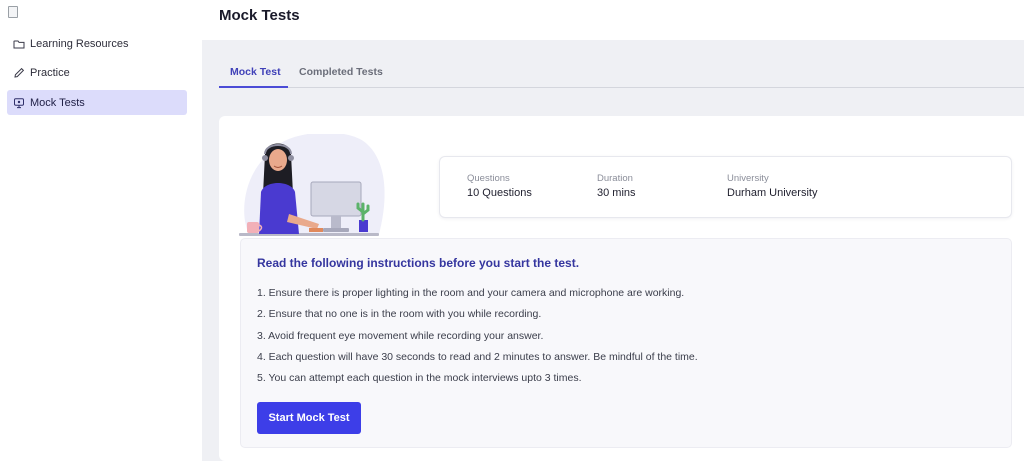 The image size is (1024, 461). I want to click on monitor-icon, so click(19, 103).